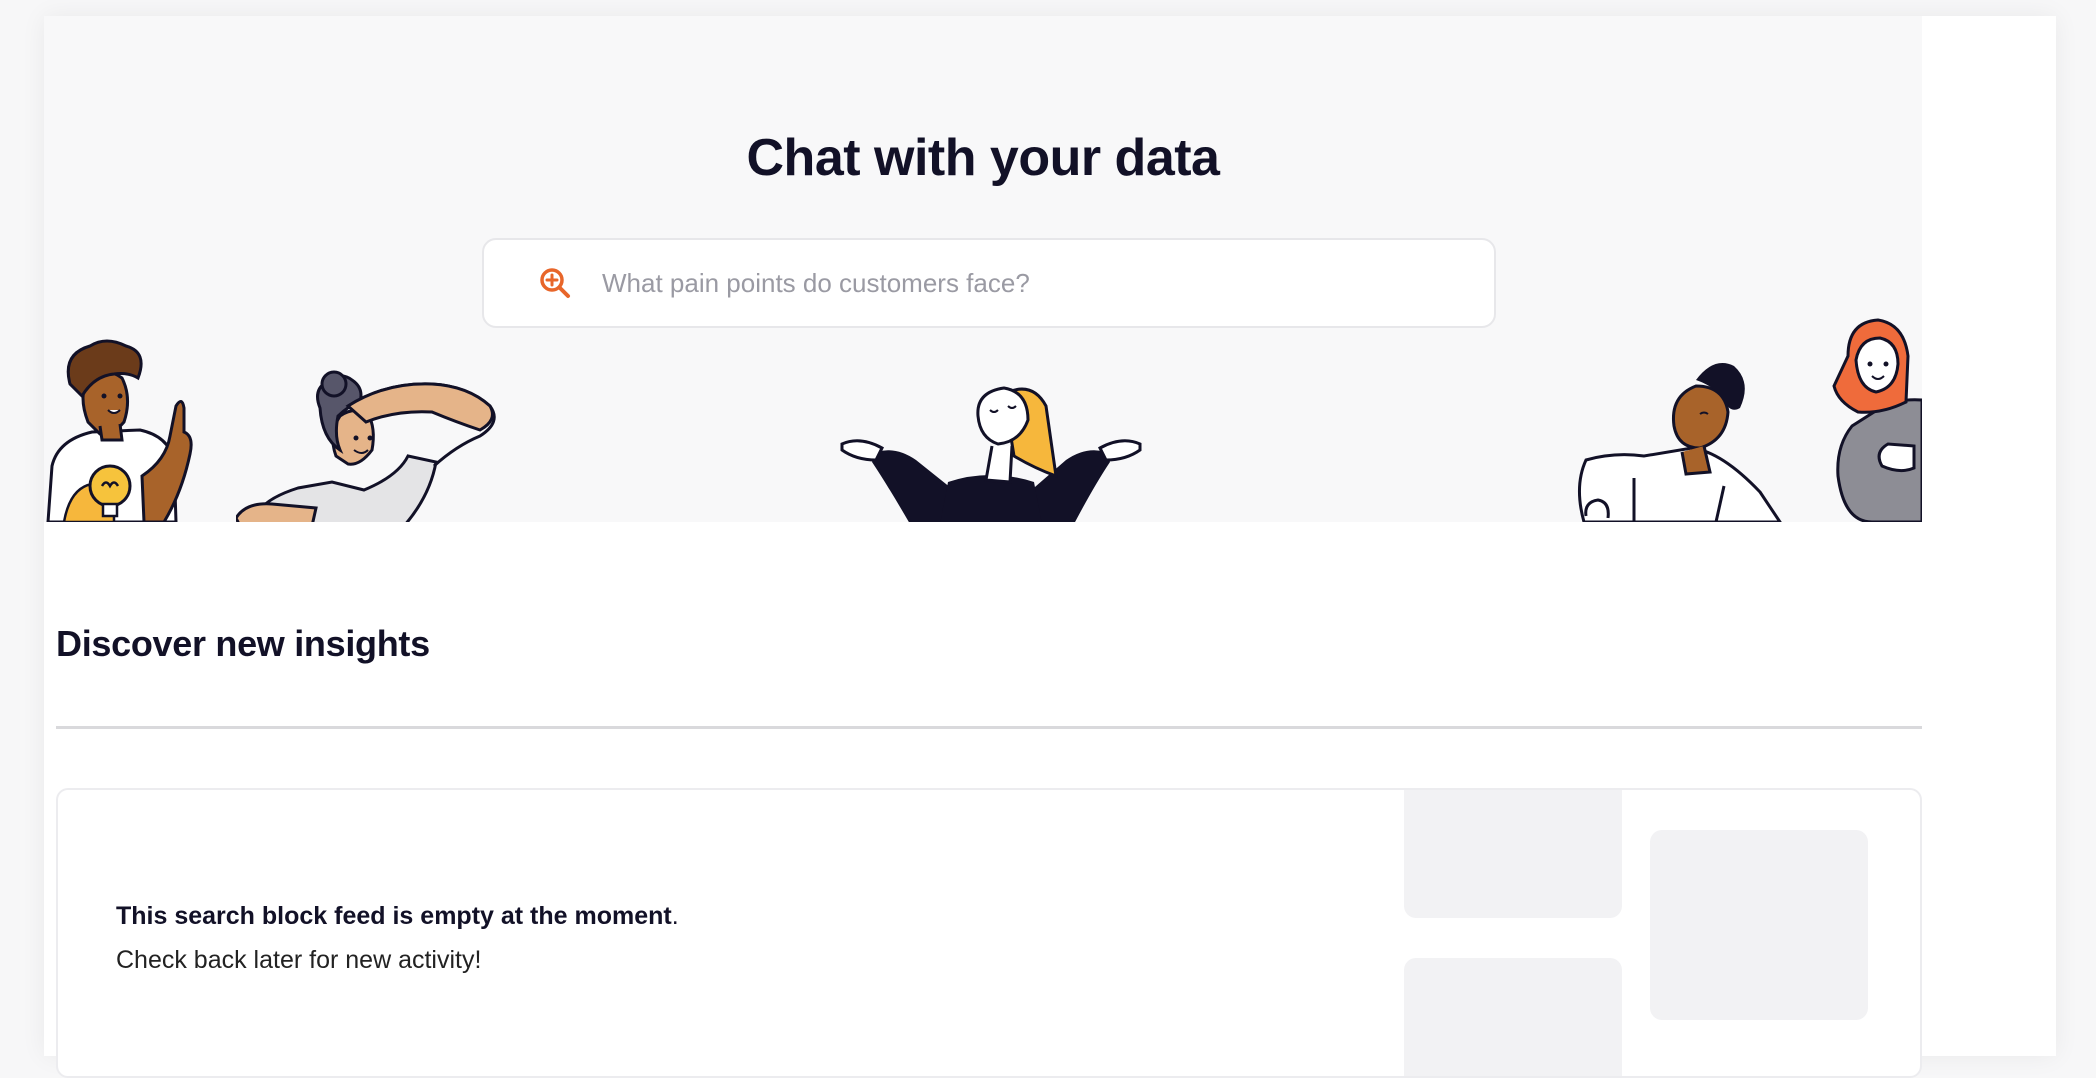 The height and width of the screenshot is (1078, 2096). I want to click on person-idea-illustration, so click(119, 430).